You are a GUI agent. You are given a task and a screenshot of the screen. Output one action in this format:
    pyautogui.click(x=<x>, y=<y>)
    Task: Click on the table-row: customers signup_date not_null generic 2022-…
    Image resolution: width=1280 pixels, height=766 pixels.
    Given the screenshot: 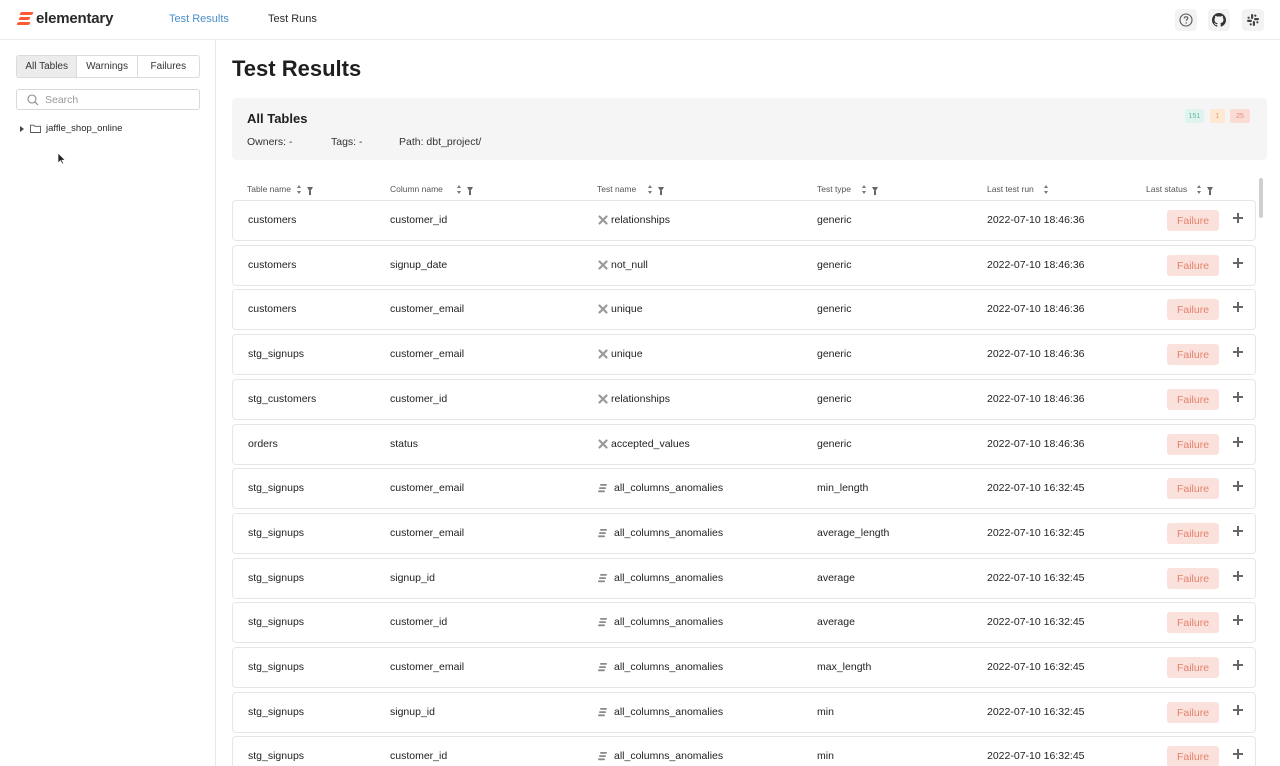 What is the action you would take?
    pyautogui.click(x=744, y=265)
    